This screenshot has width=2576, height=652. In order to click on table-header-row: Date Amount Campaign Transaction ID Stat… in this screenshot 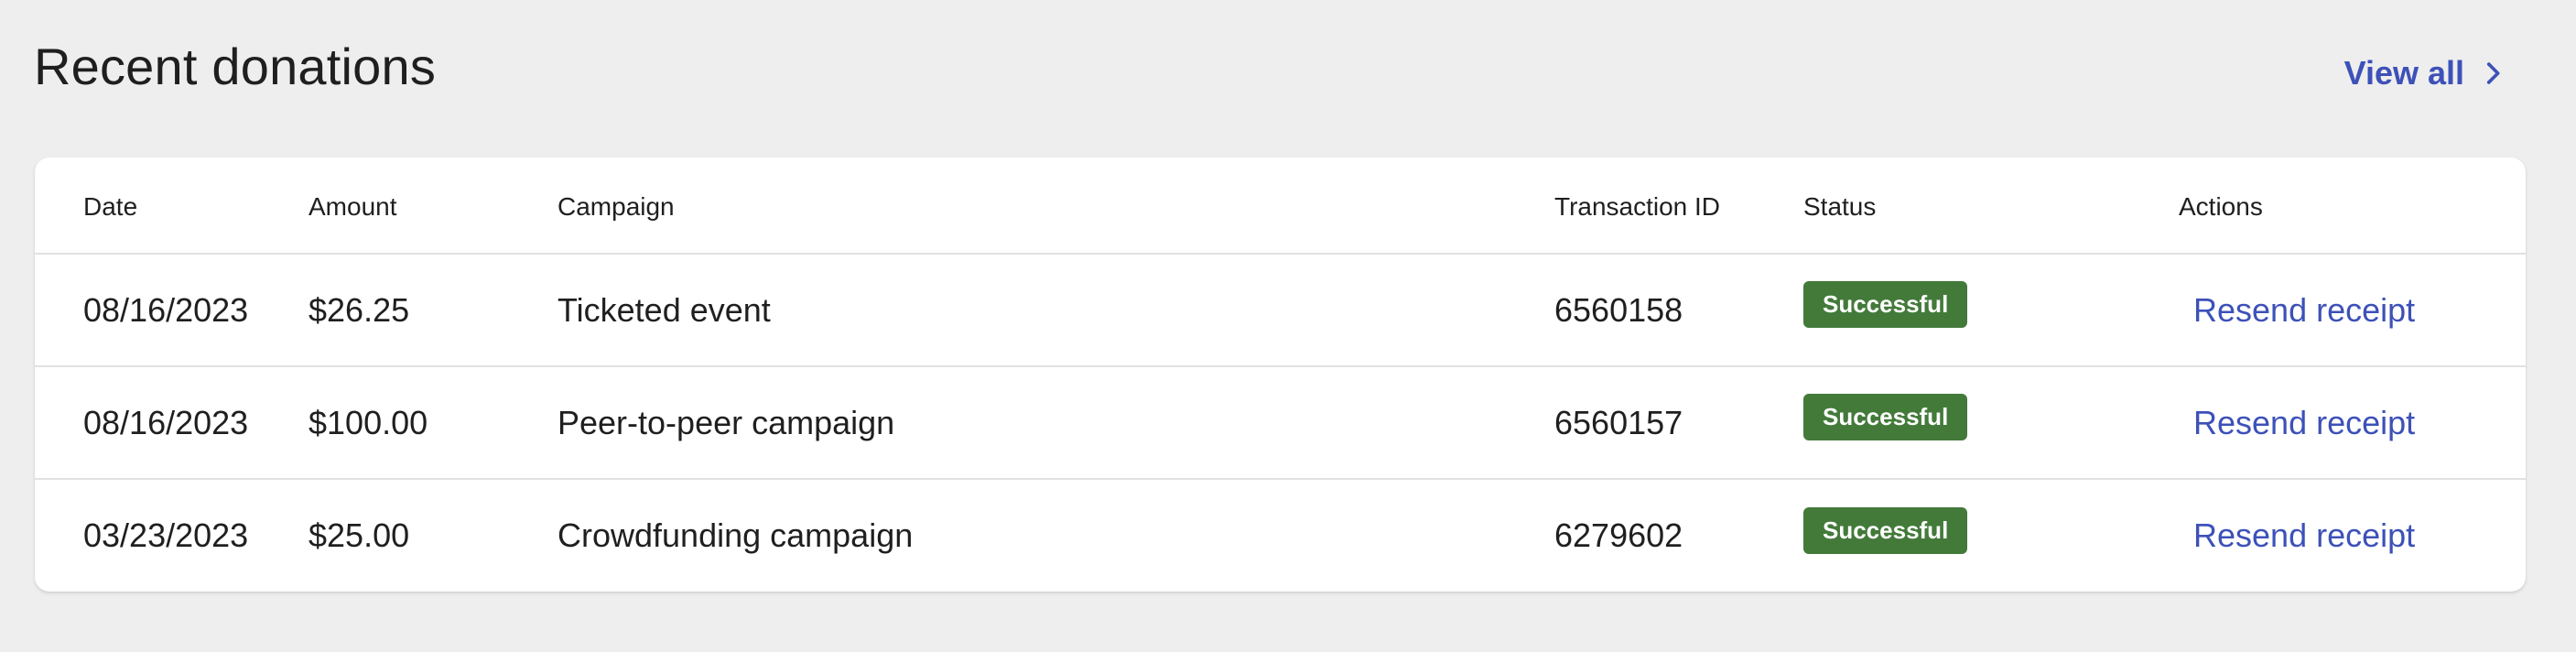, I will do `click(1281, 206)`.